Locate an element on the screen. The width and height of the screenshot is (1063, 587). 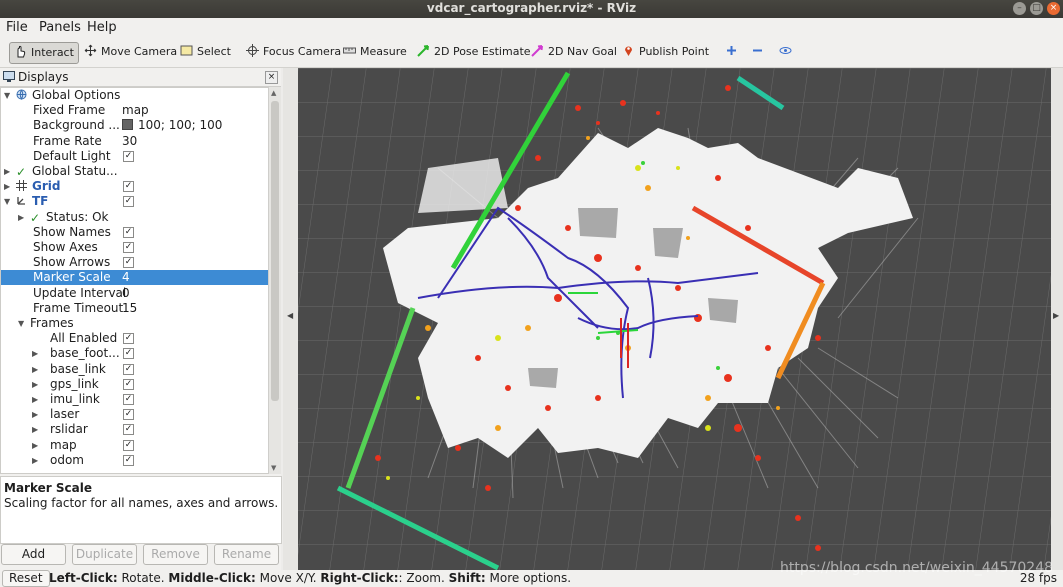
color-swatch is located at coordinates (127, 125).